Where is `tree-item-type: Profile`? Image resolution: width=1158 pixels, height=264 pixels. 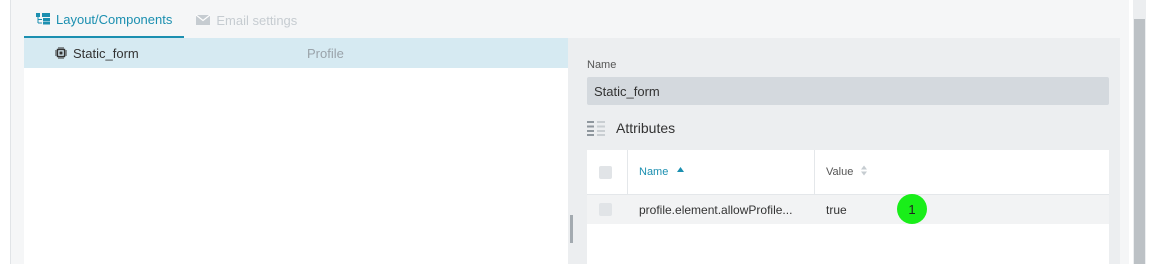
tree-item-type: Profile is located at coordinates (325, 53).